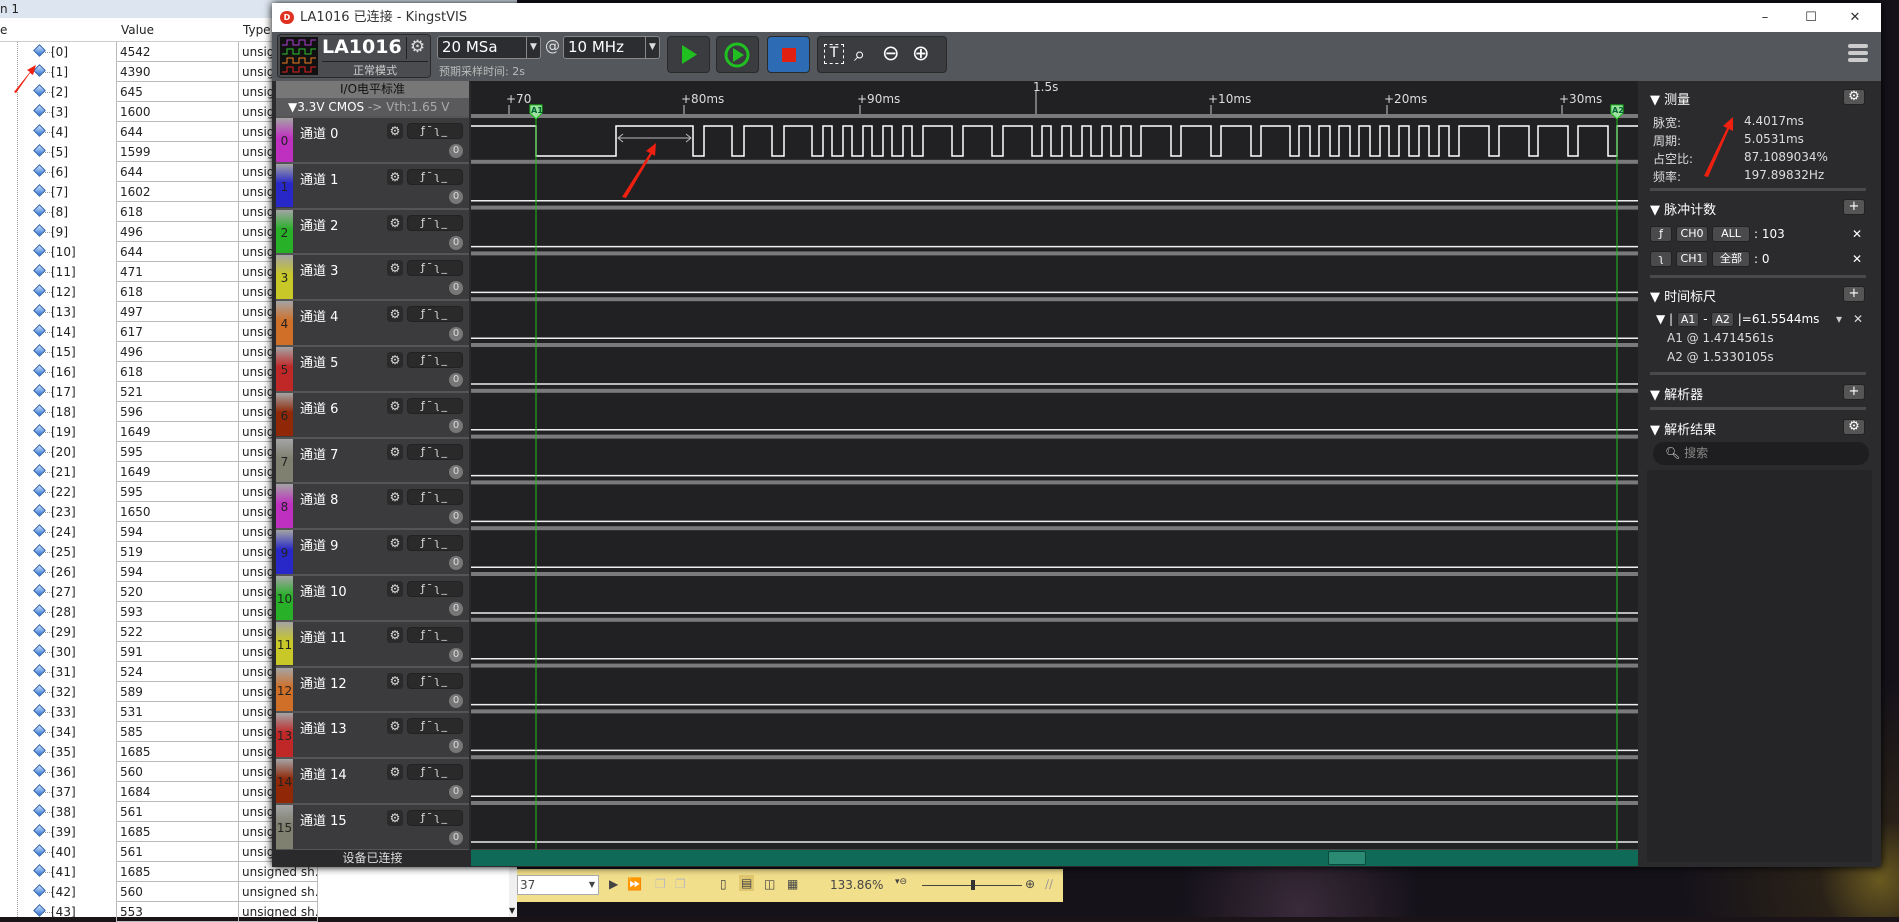 The width and height of the screenshot is (1899, 922). Describe the element at coordinates (1049, 884) in the screenshot. I see `resize-grip-icon: ∕∕` at that location.